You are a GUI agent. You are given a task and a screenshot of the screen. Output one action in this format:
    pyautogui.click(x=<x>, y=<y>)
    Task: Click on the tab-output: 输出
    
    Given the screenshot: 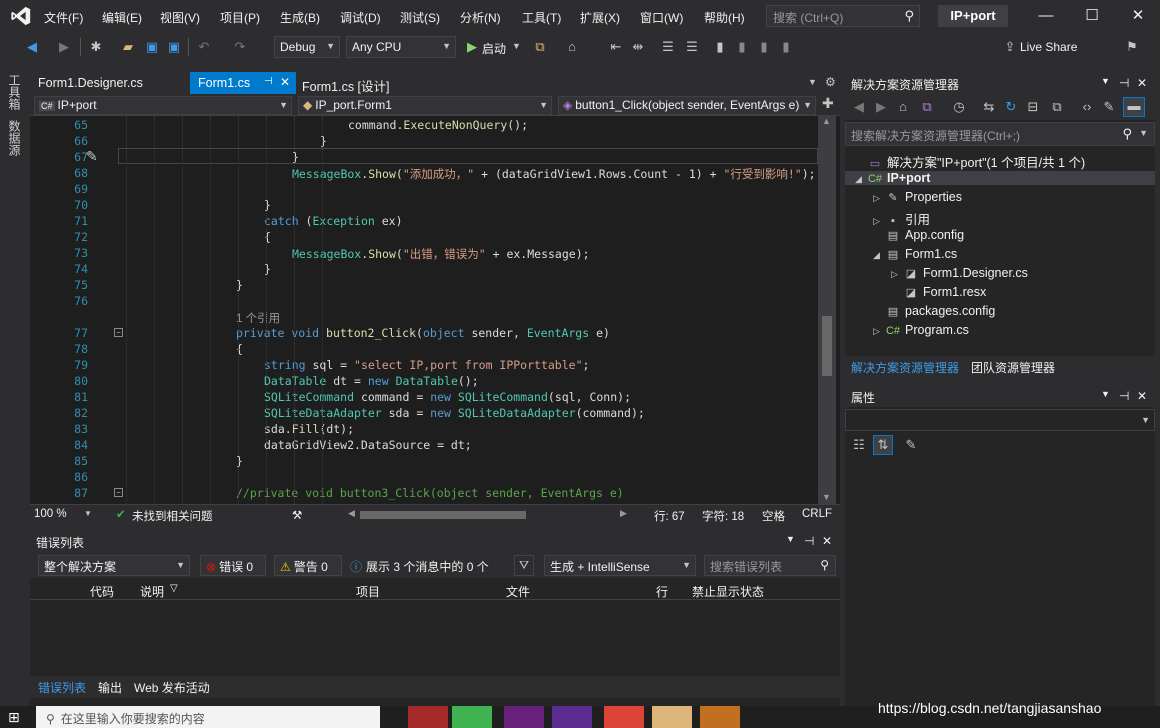 What is the action you would take?
    pyautogui.click(x=110, y=687)
    